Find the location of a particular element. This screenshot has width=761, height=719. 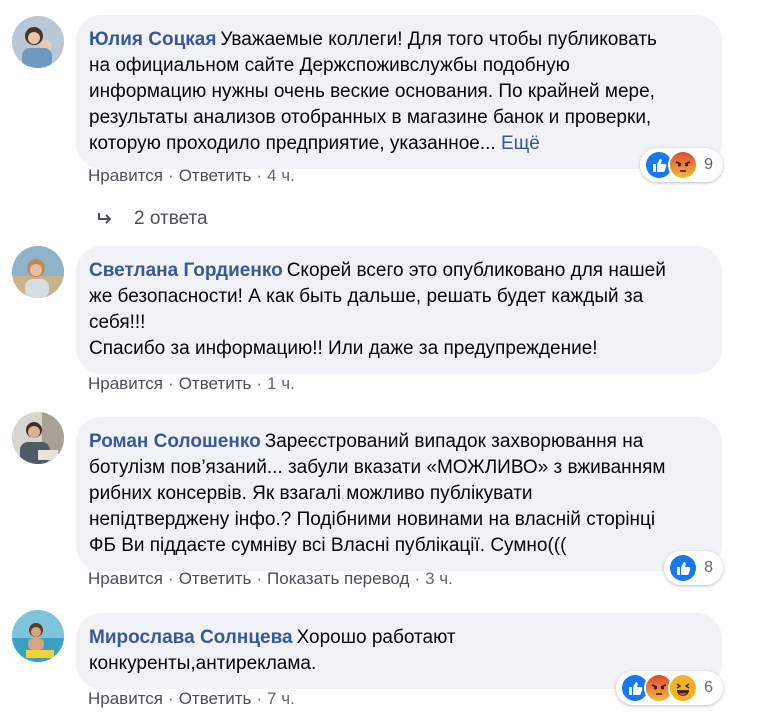

comment-timestamp: 1 ч. is located at coordinates (281, 383).